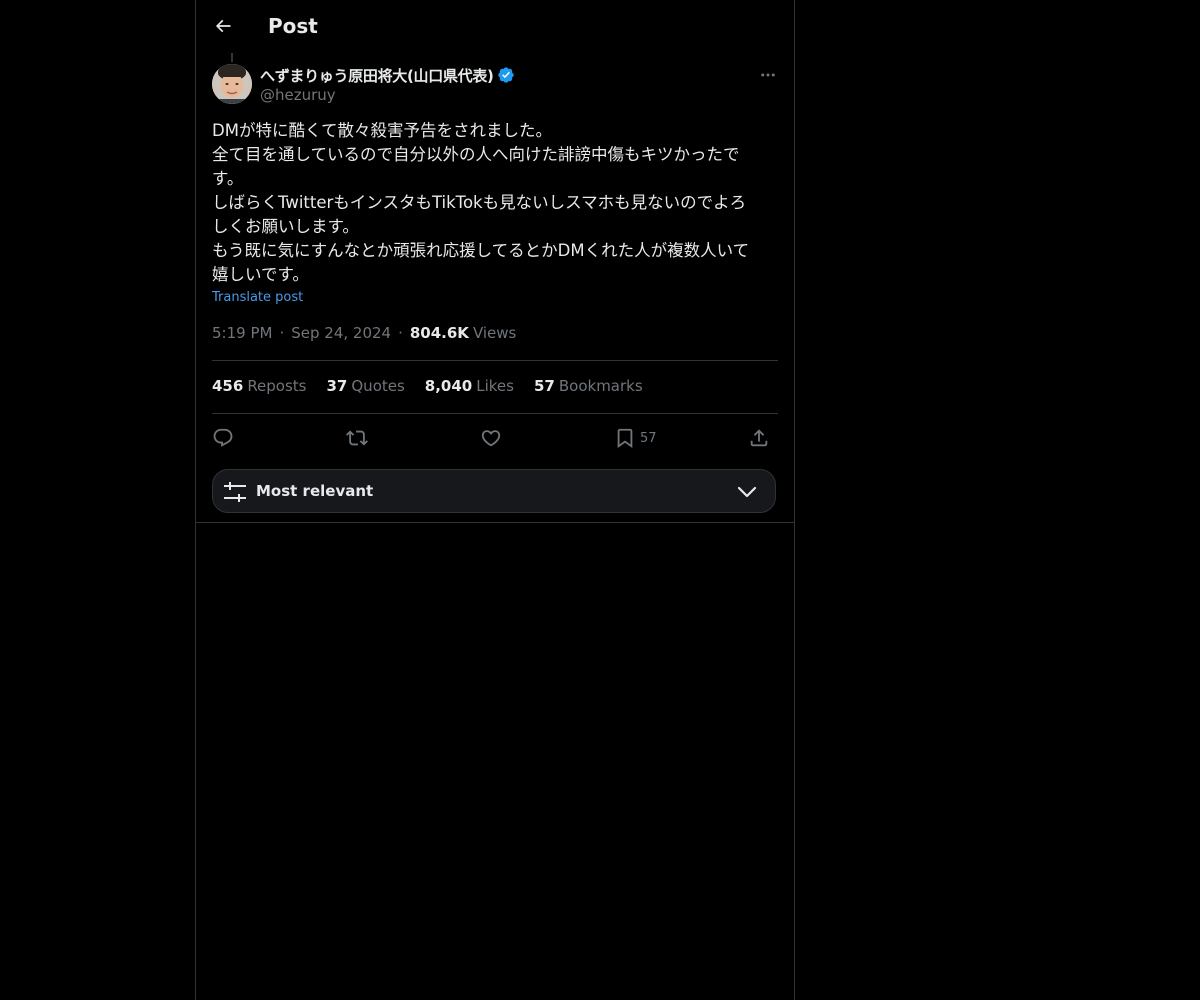 This screenshot has height=1000, width=1200. Describe the element at coordinates (315, 491) in the screenshot. I see `sort-label: Most relevant` at that location.